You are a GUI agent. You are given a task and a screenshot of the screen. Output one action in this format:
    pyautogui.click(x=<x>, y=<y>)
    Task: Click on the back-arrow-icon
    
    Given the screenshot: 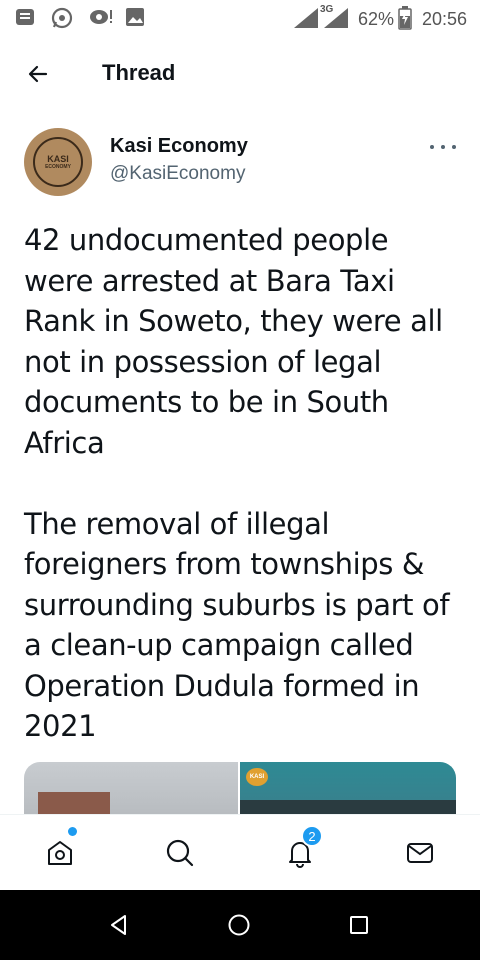 What is the action you would take?
    pyautogui.click(x=38, y=74)
    